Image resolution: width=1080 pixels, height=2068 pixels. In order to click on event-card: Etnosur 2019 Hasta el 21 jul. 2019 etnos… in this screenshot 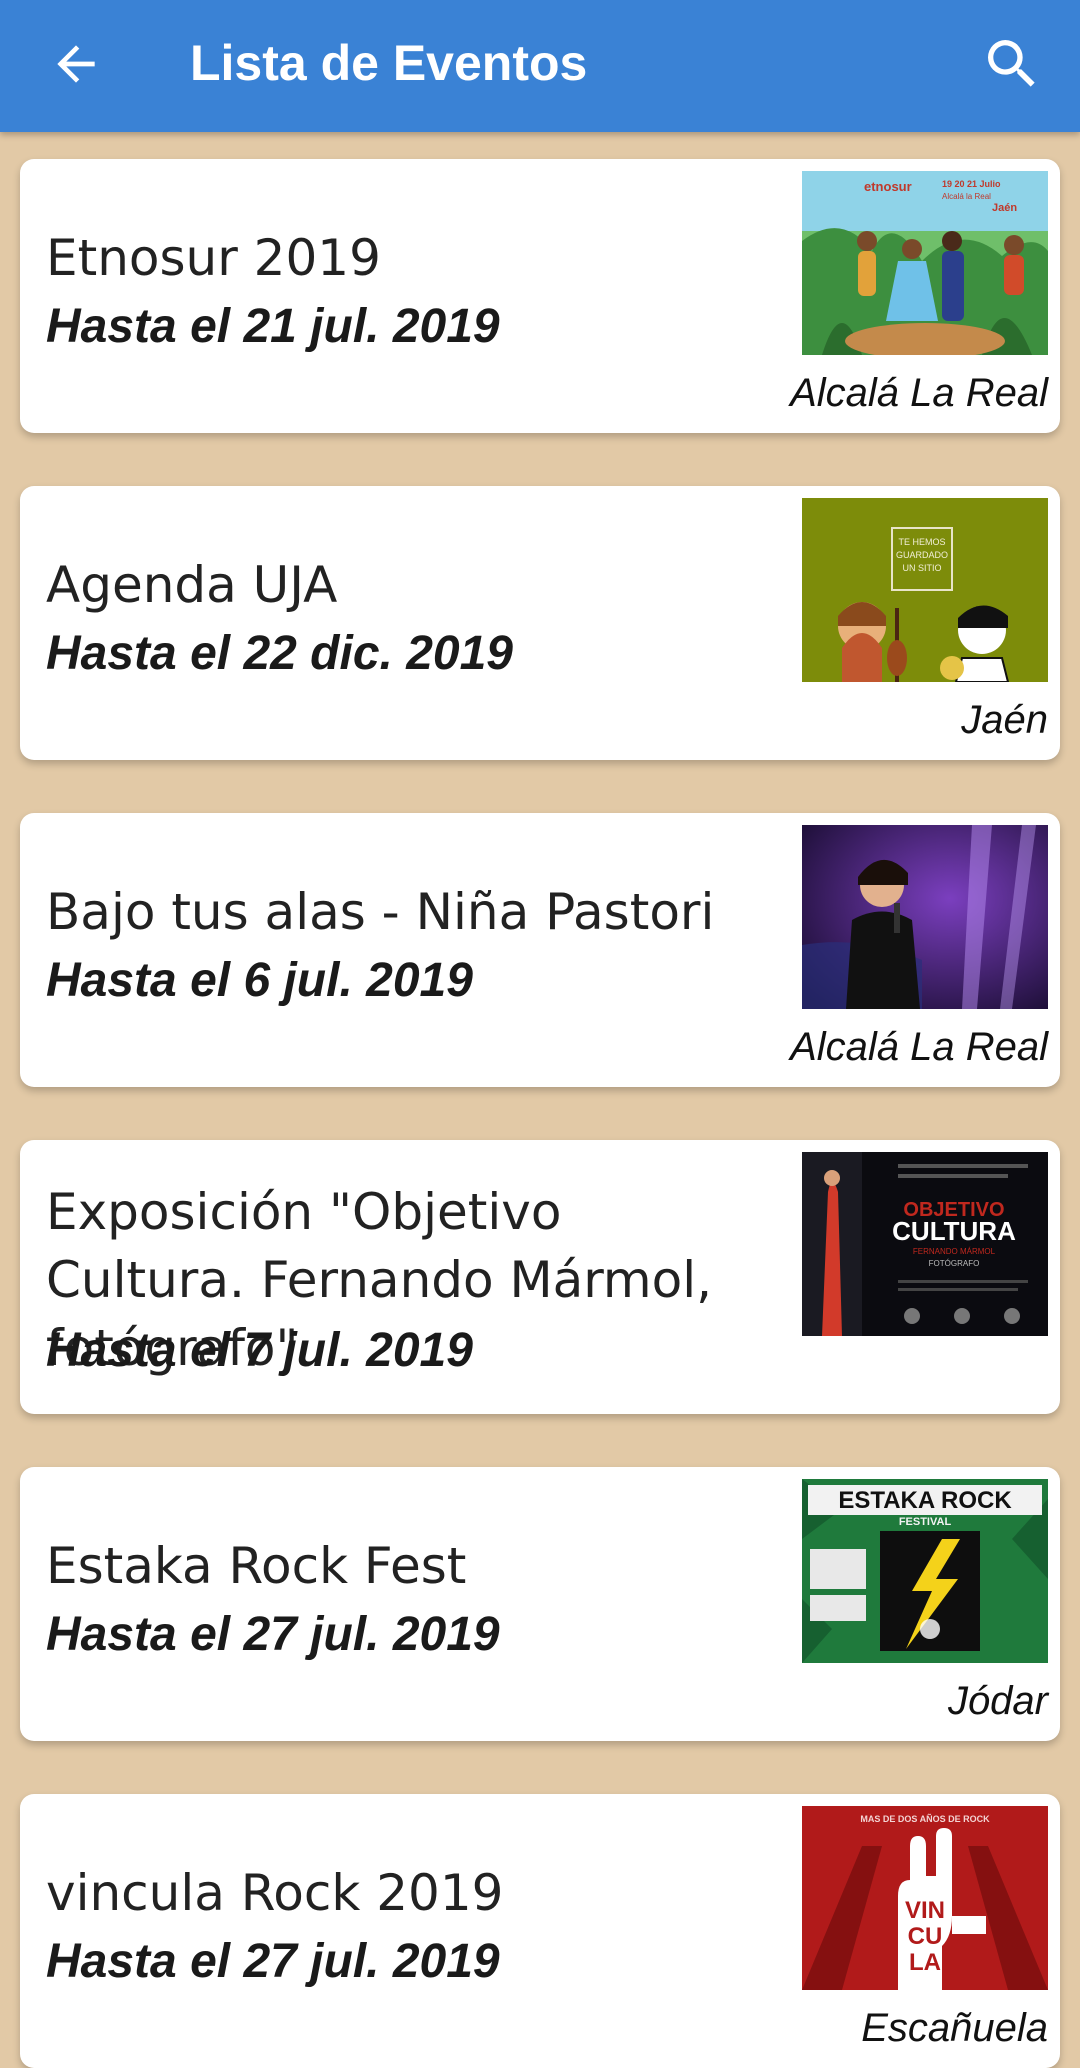, I will do `click(540, 296)`.